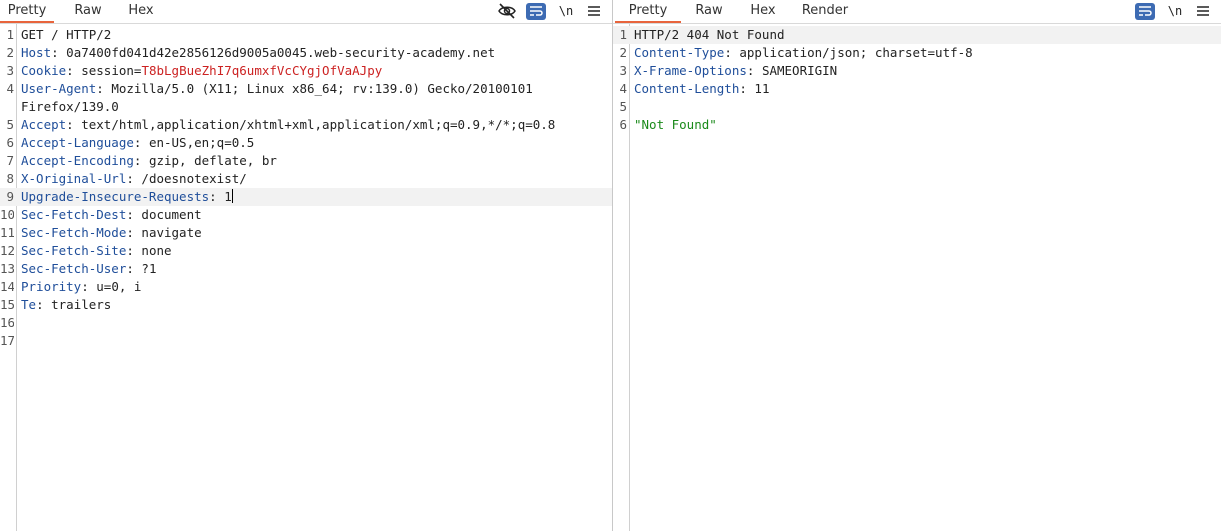 The width and height of the screenshot is (1221, 531). I want to click on code-line: 1 GET / HTTP/2, so click(306, 35).